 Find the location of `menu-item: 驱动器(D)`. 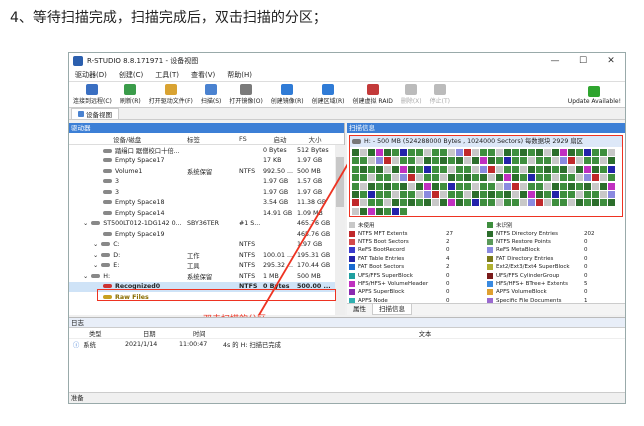

menu-item: 驱动器(D) is located at coordinates (91, 75).